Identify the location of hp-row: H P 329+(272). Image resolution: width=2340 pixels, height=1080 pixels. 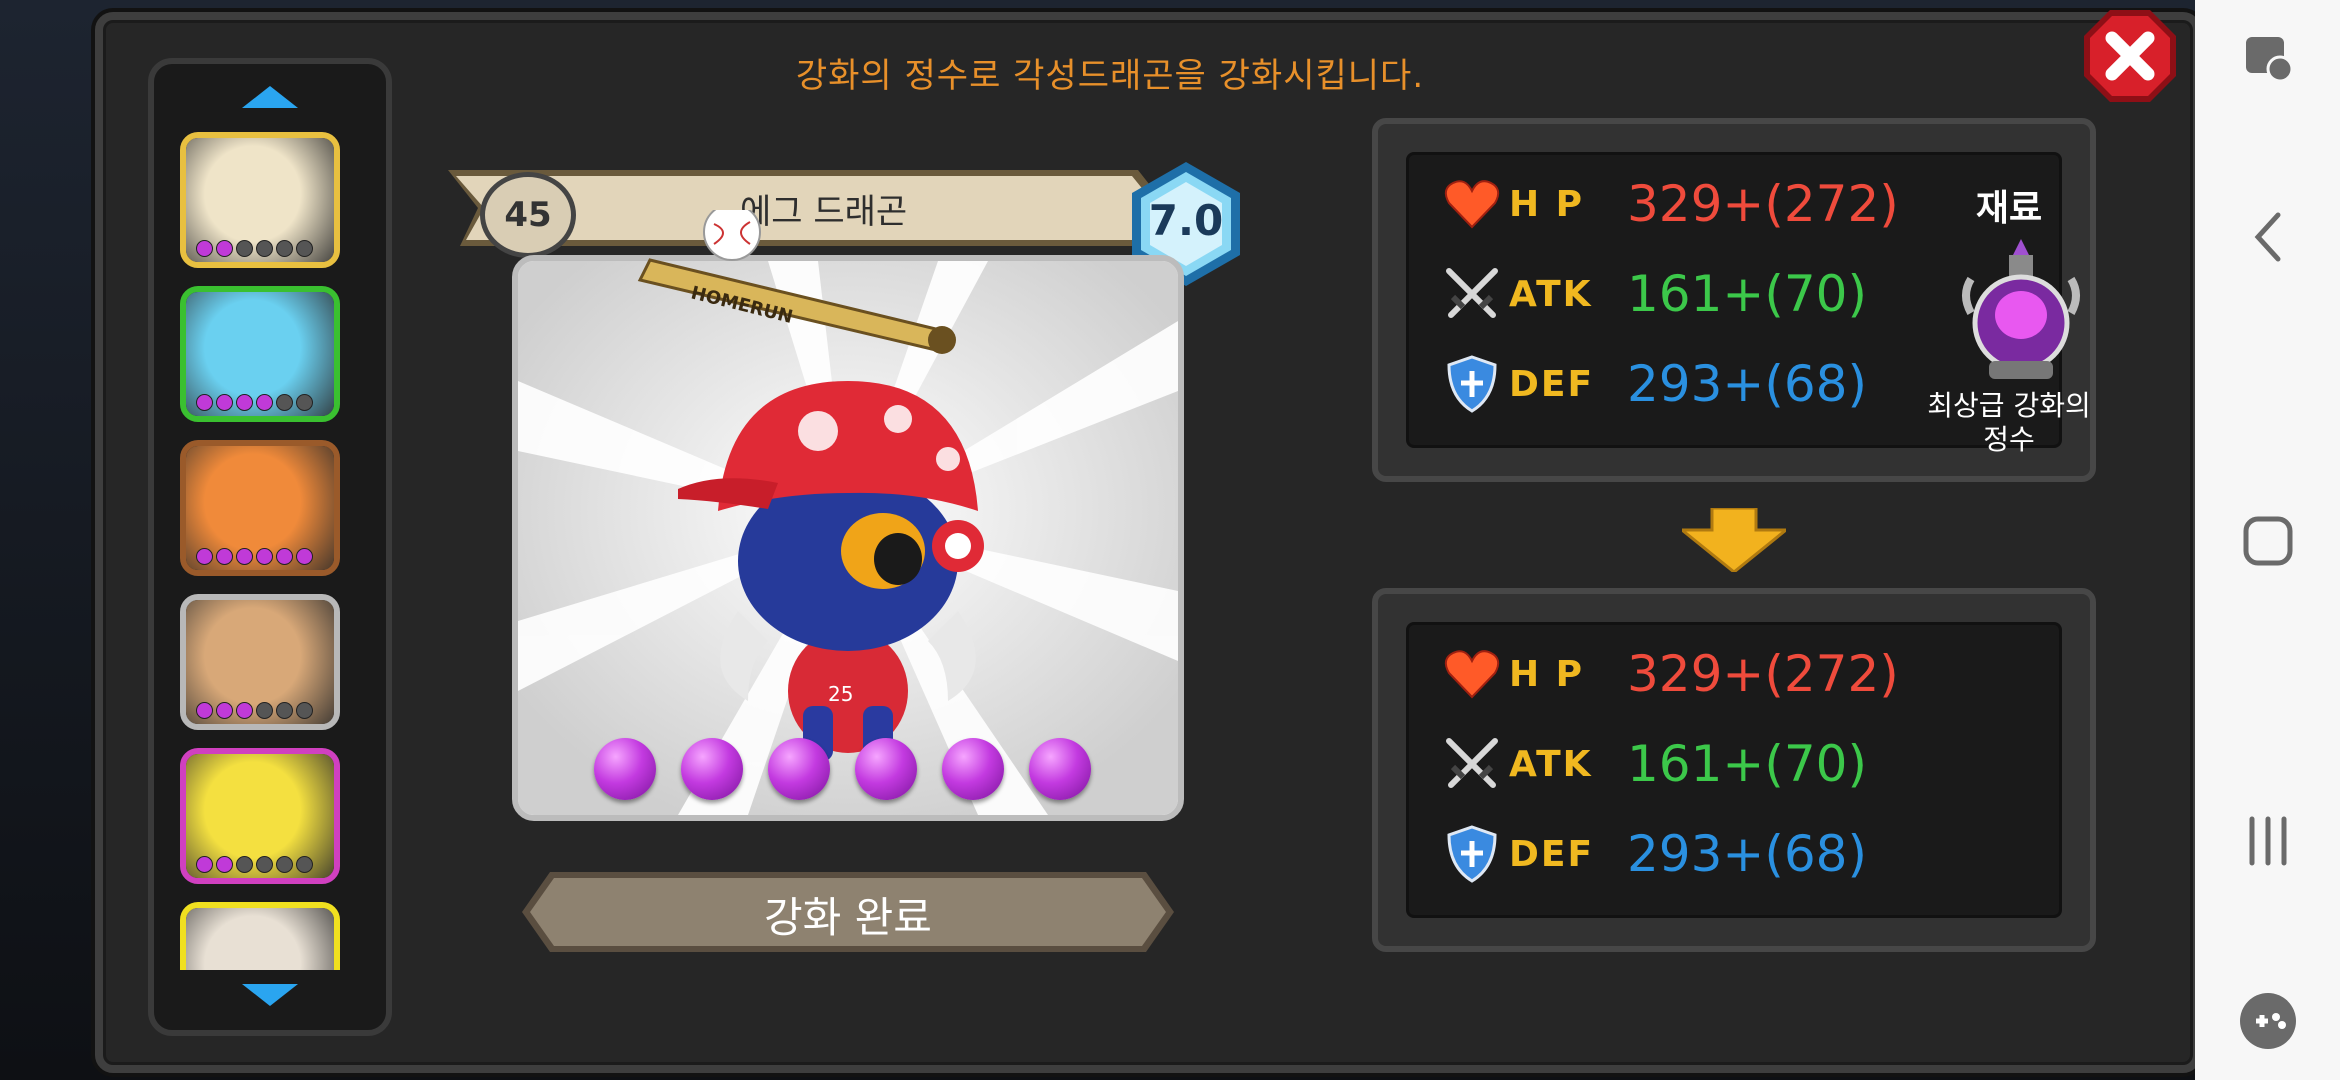
(1670, 204).